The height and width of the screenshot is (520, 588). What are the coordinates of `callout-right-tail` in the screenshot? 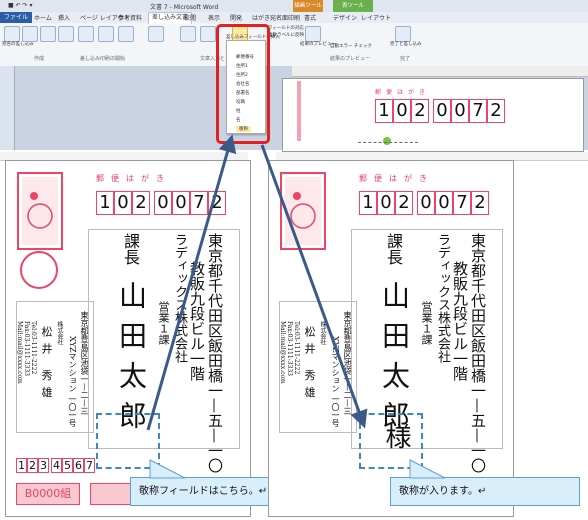 It's located at (427, 469).